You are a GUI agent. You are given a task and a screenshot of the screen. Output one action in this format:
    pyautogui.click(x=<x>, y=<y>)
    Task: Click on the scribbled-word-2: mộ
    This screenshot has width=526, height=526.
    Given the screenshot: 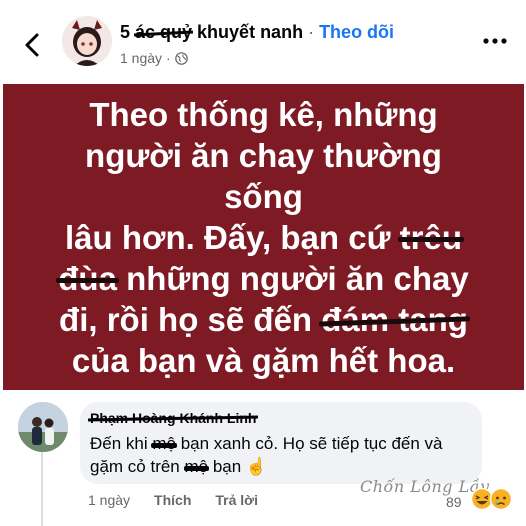 What is the action you would take?
    pyautogui.click(x=196, y=466)
    